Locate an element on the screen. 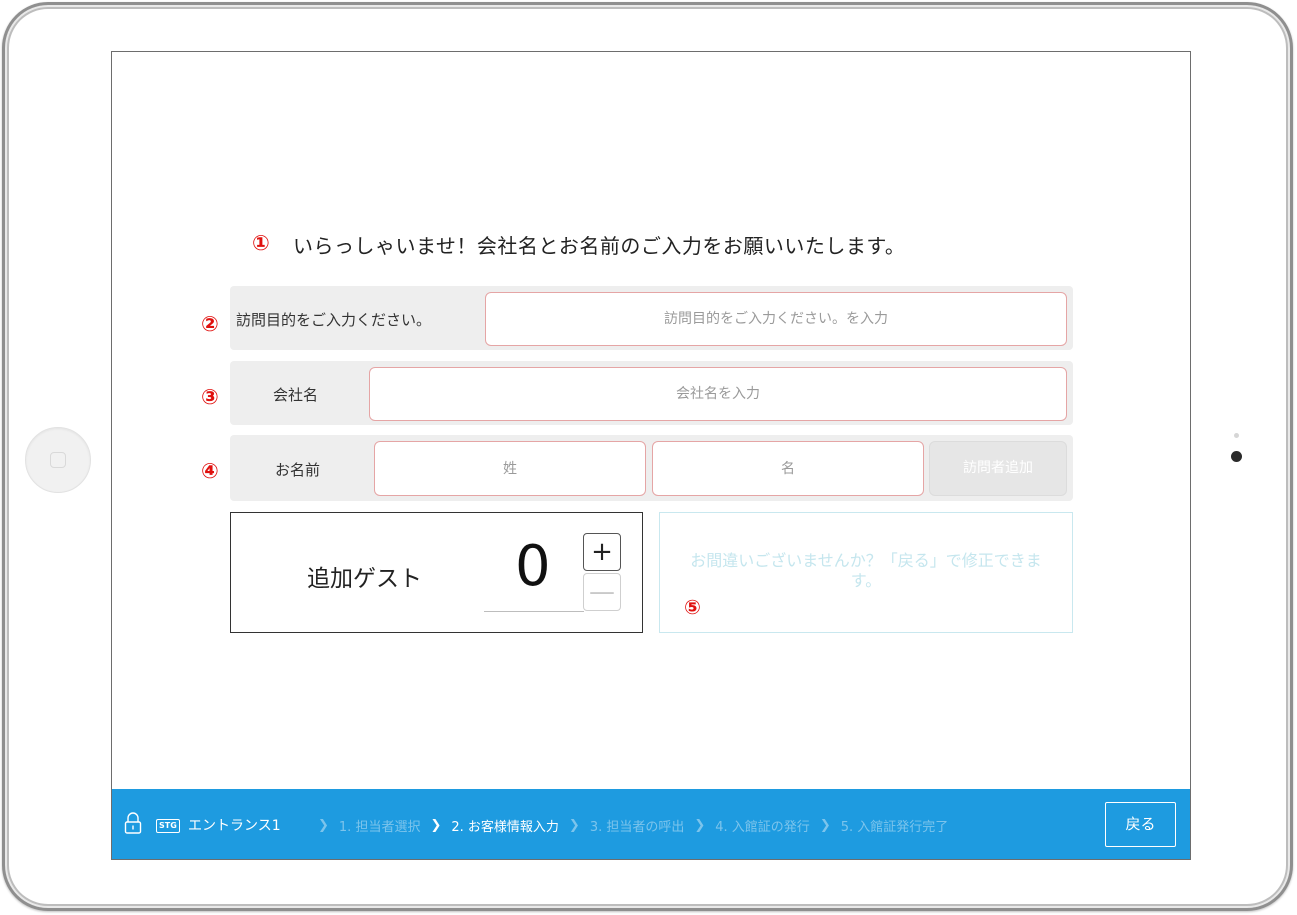 Image resolution: width=1297 pixels, height=915 pixels. company-row: 会社名 is located at coordinates (651, 393).